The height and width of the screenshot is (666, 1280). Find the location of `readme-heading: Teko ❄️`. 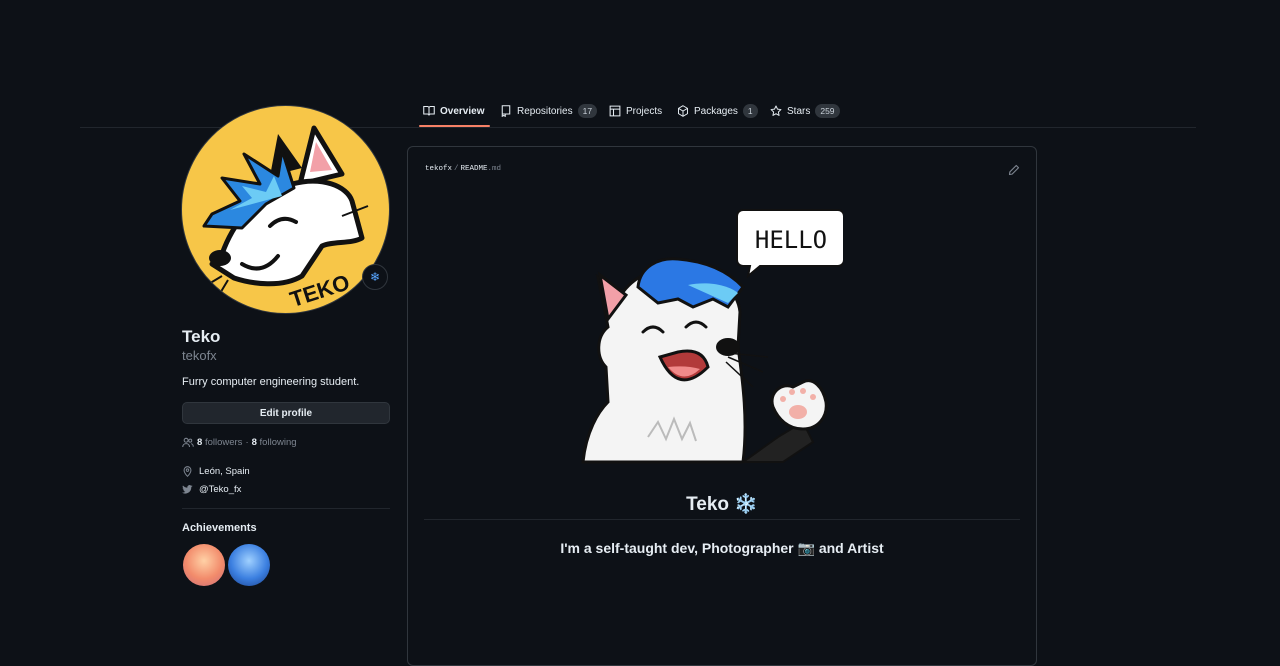

readme-heading: Teko ❄️ is located at coordinates (722, 504).